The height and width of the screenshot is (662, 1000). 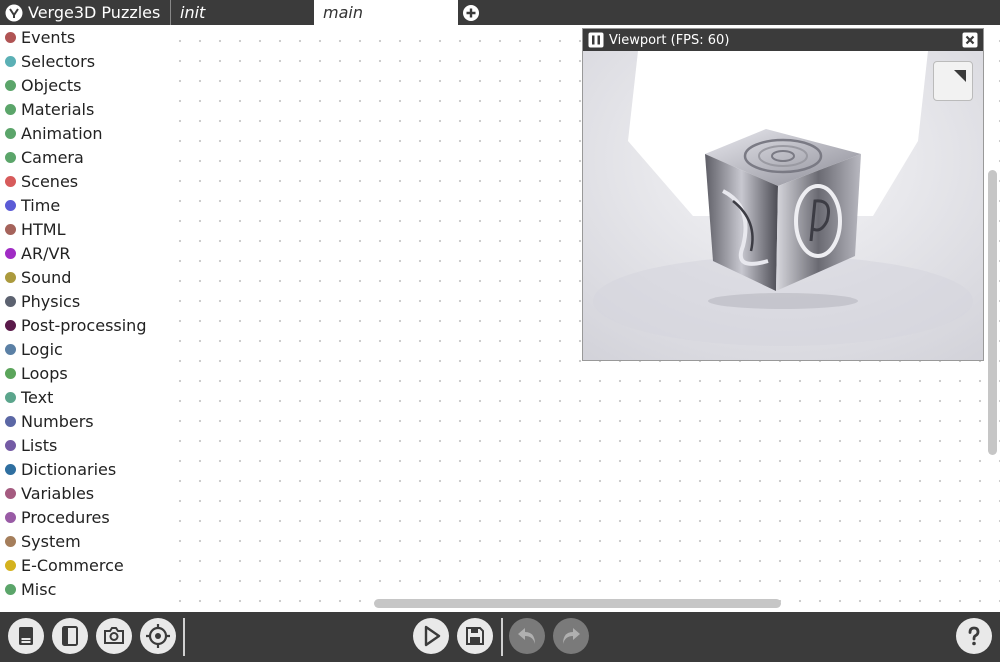 I want to click on toolbar-separator, so click(x=184, y=637).